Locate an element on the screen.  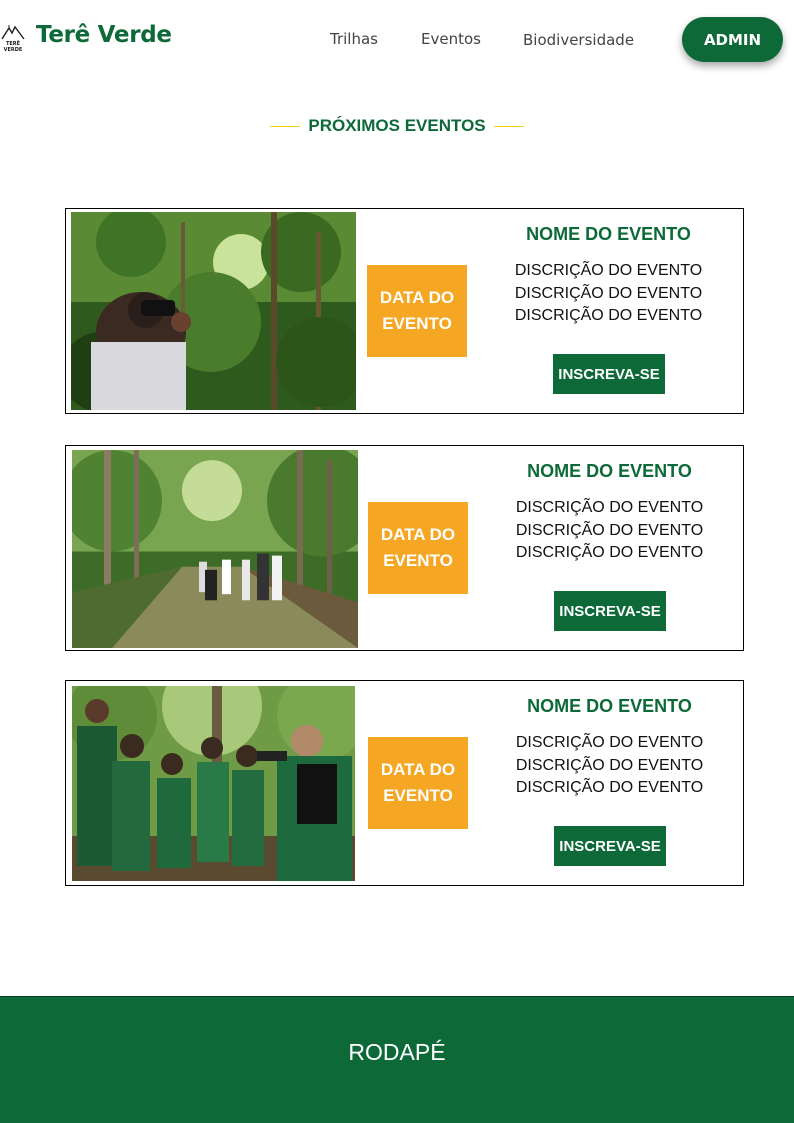
heading-right-rule is located at coordinates (509, 126).